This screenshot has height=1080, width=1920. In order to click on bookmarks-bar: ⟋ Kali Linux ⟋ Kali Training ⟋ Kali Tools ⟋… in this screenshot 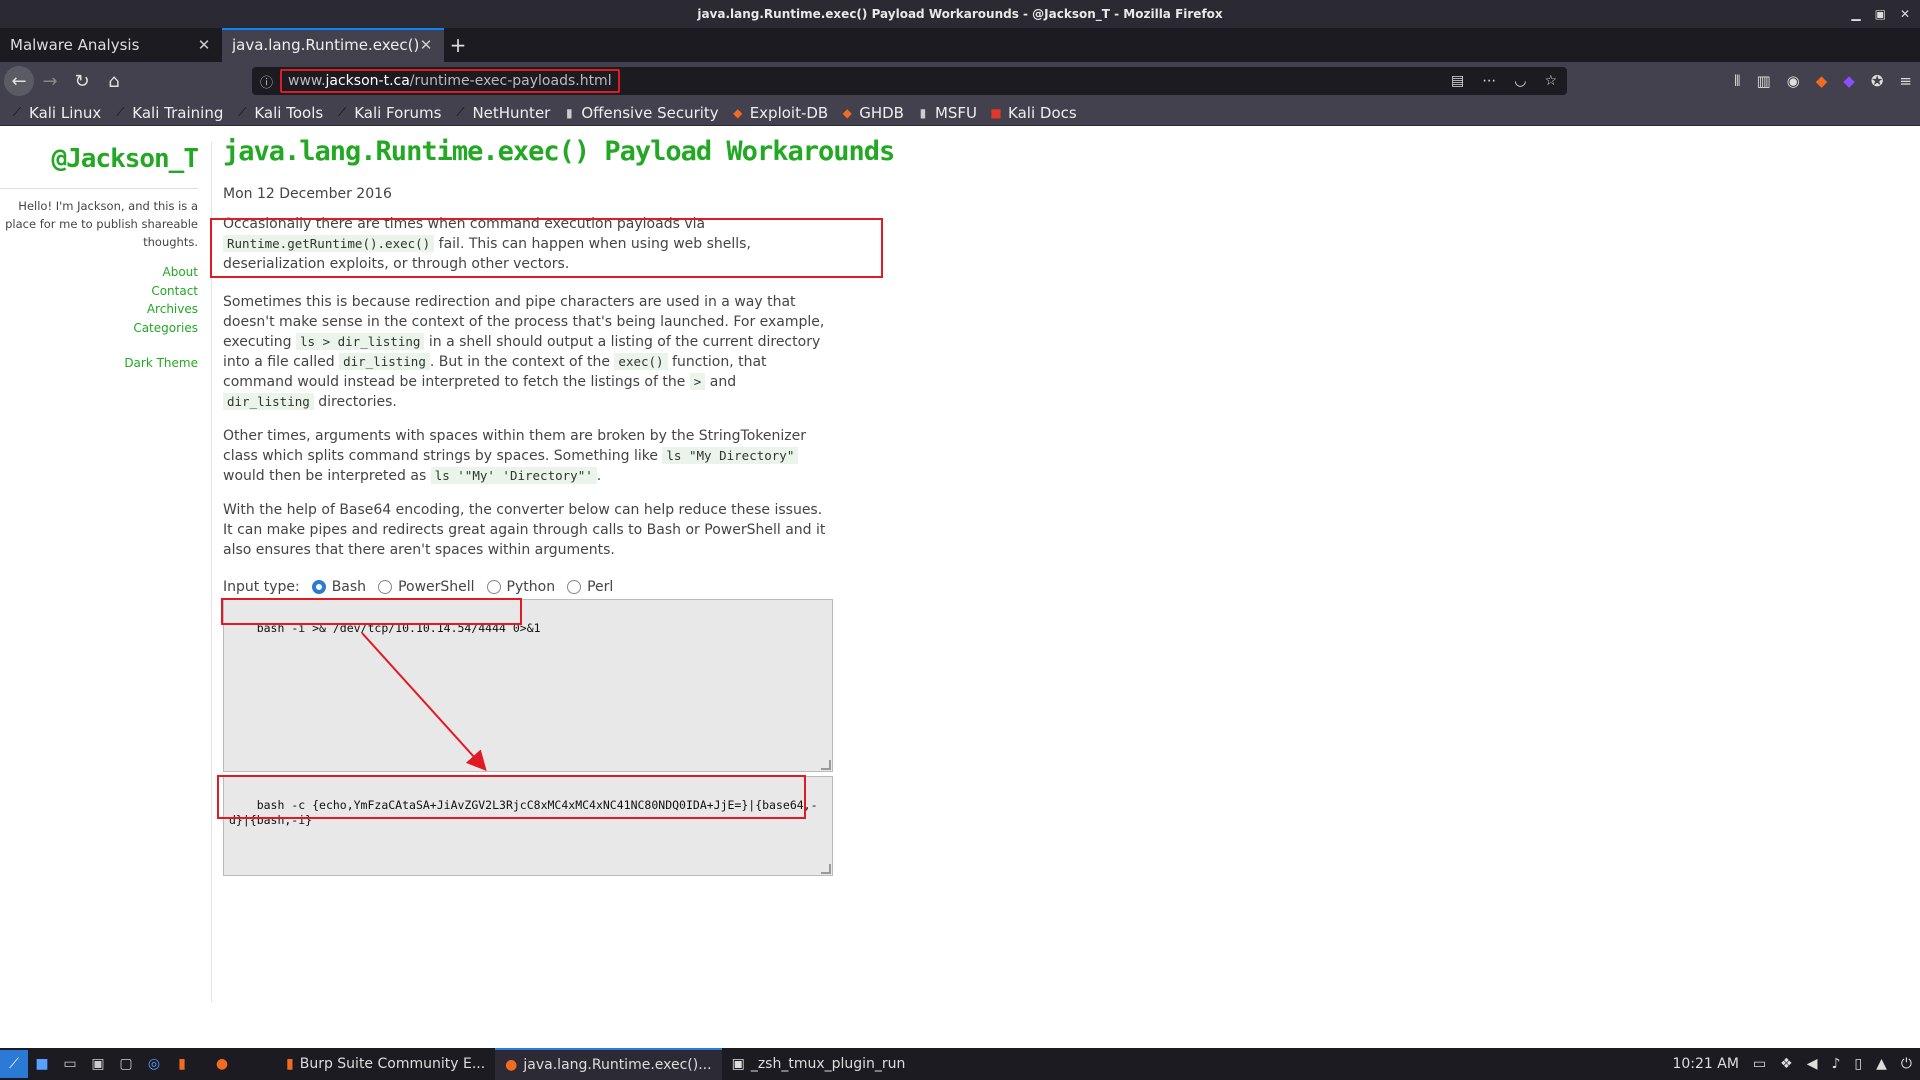, I will do `click(960, 113)`.